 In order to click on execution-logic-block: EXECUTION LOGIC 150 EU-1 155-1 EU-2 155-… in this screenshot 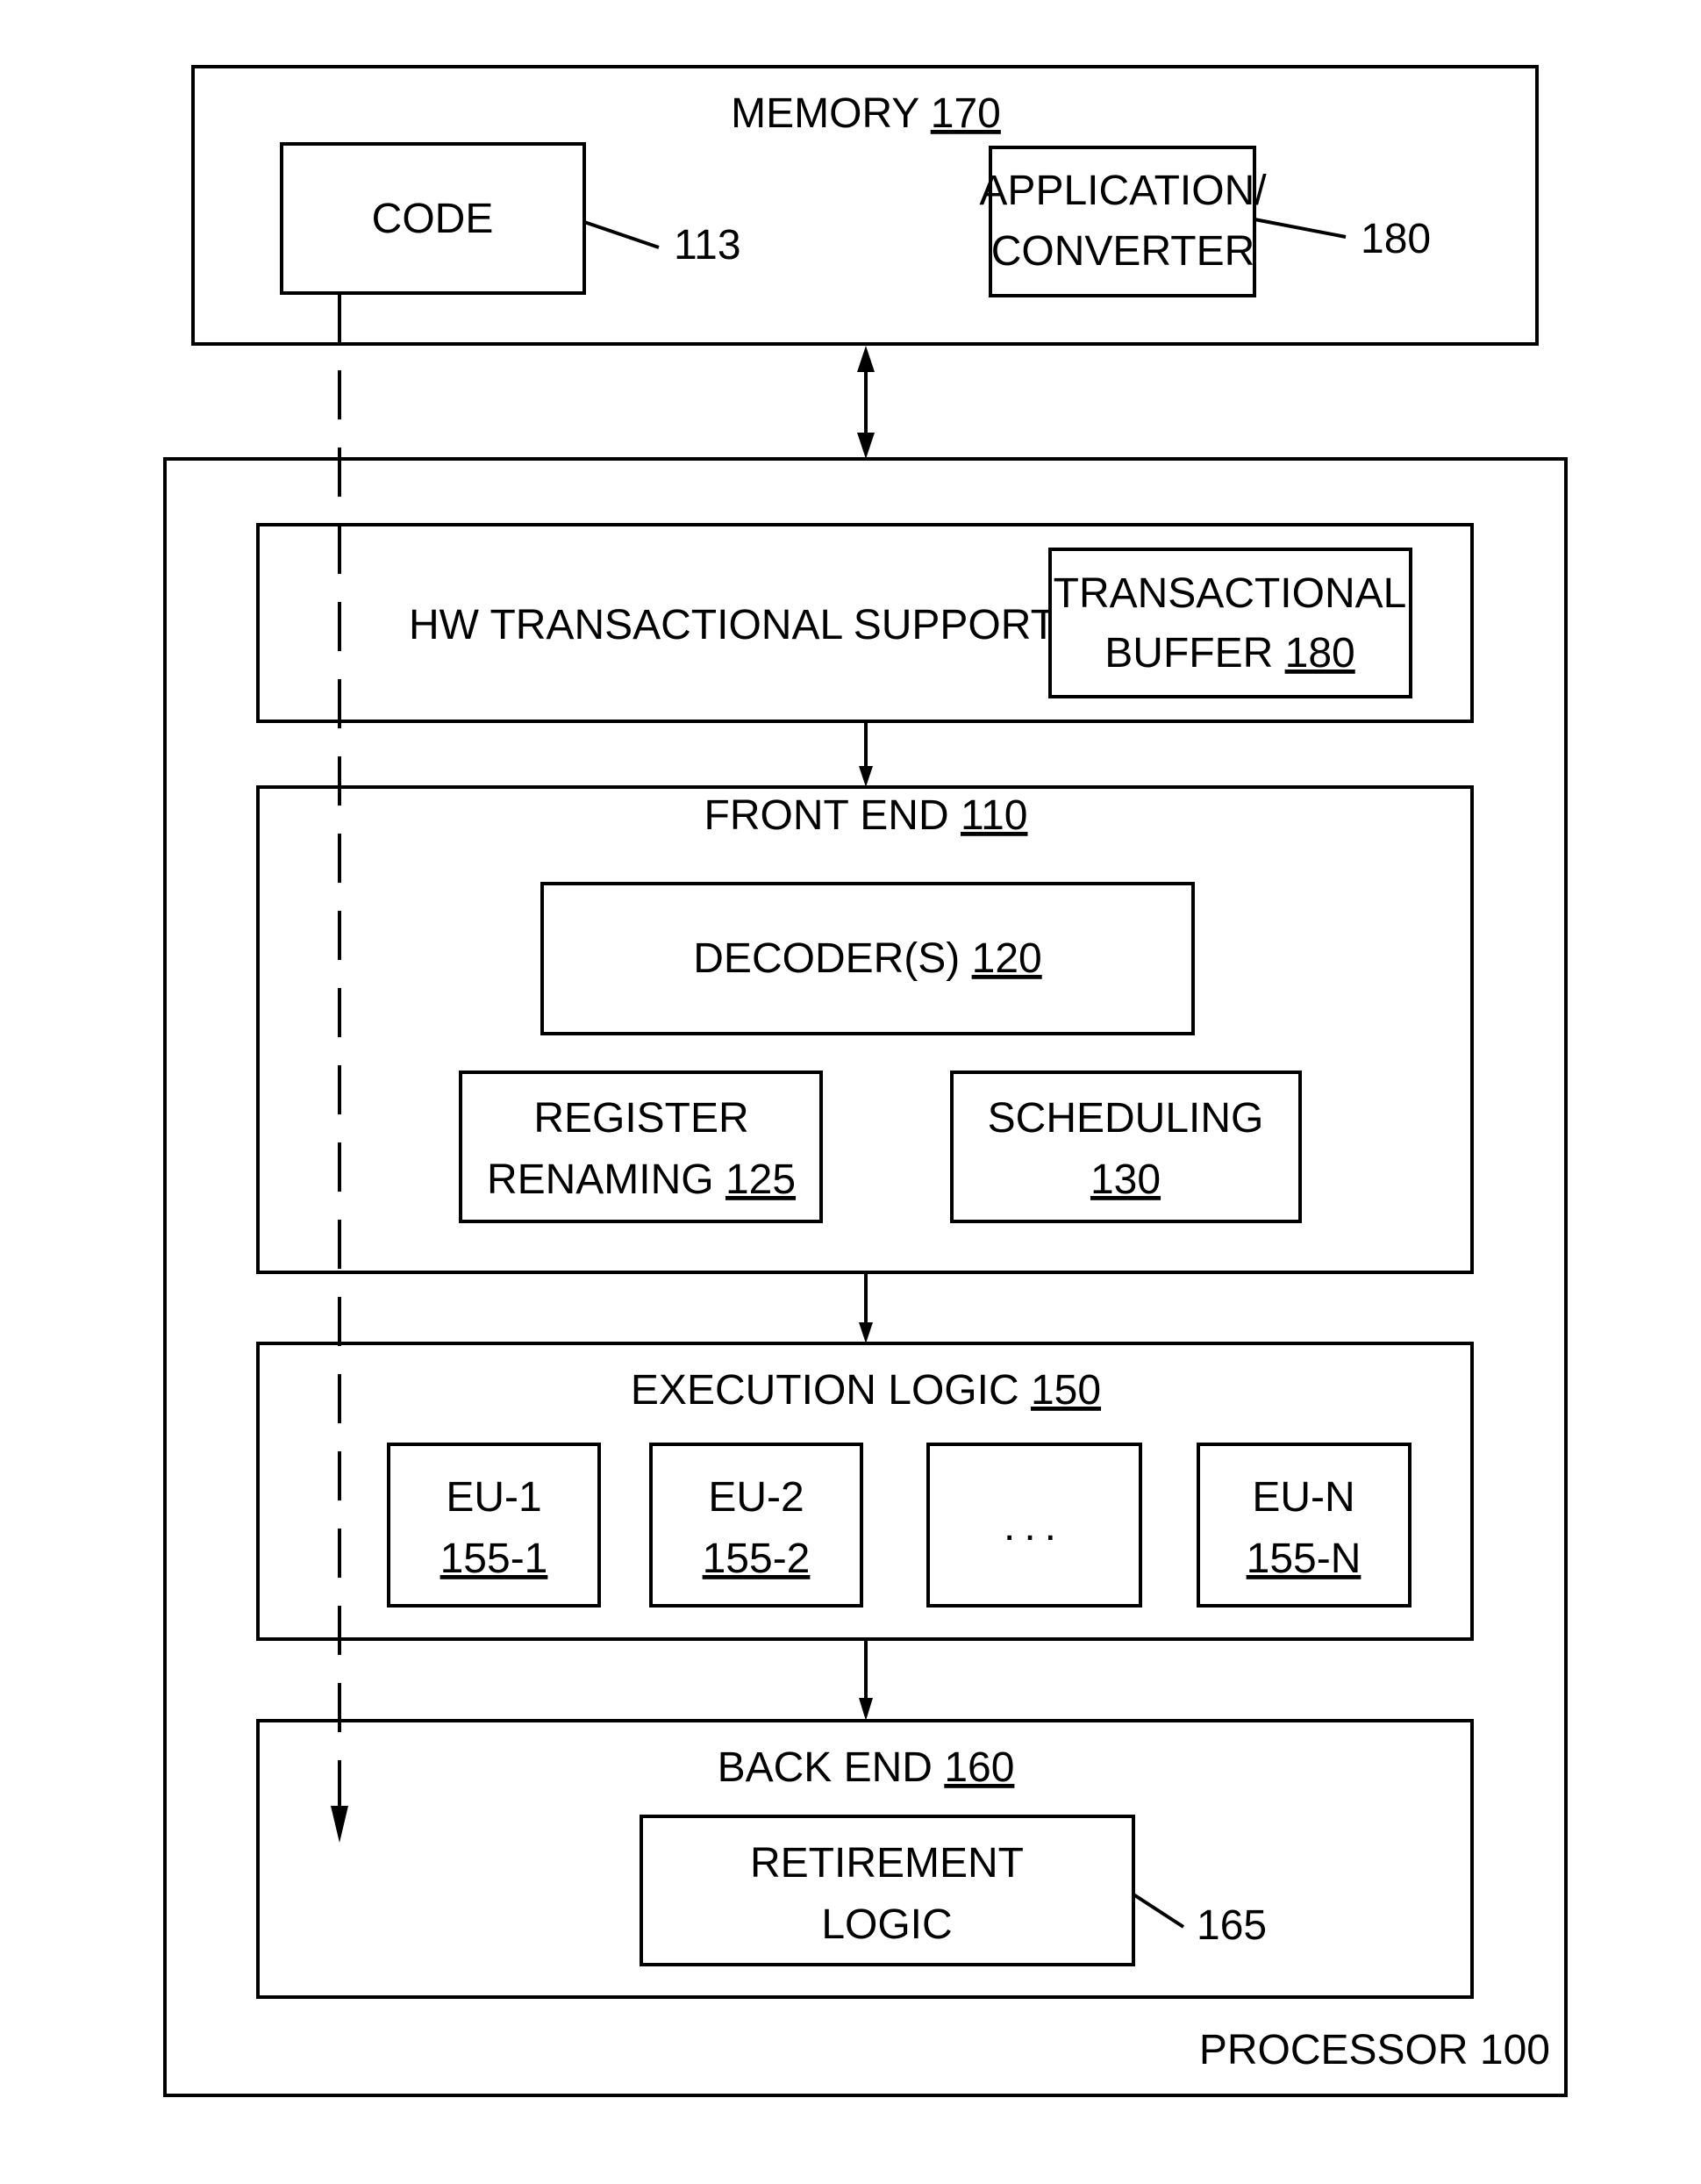, I will do `click(865, 1491)`.